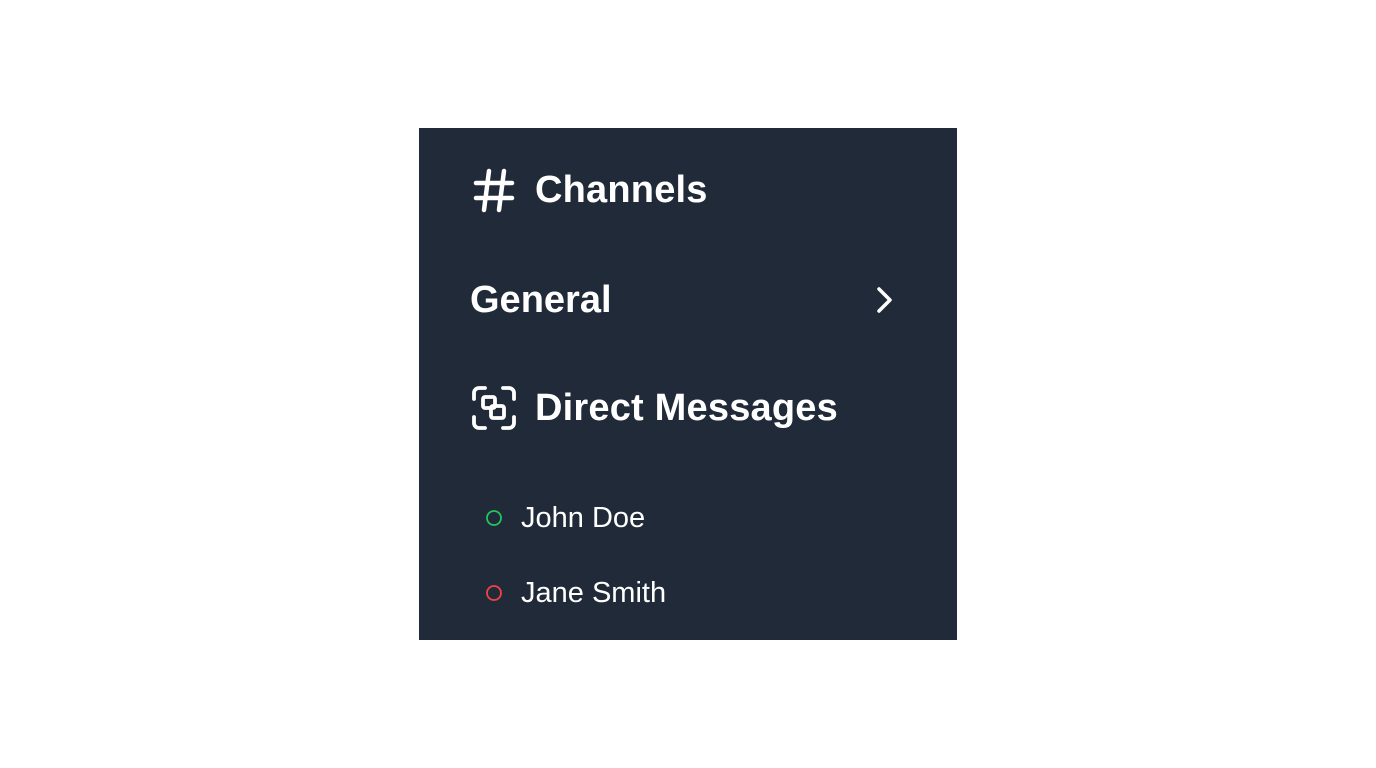 This screenshot has height=768, width=1376. I want to click on scan-user-icon, so click(494, 408).